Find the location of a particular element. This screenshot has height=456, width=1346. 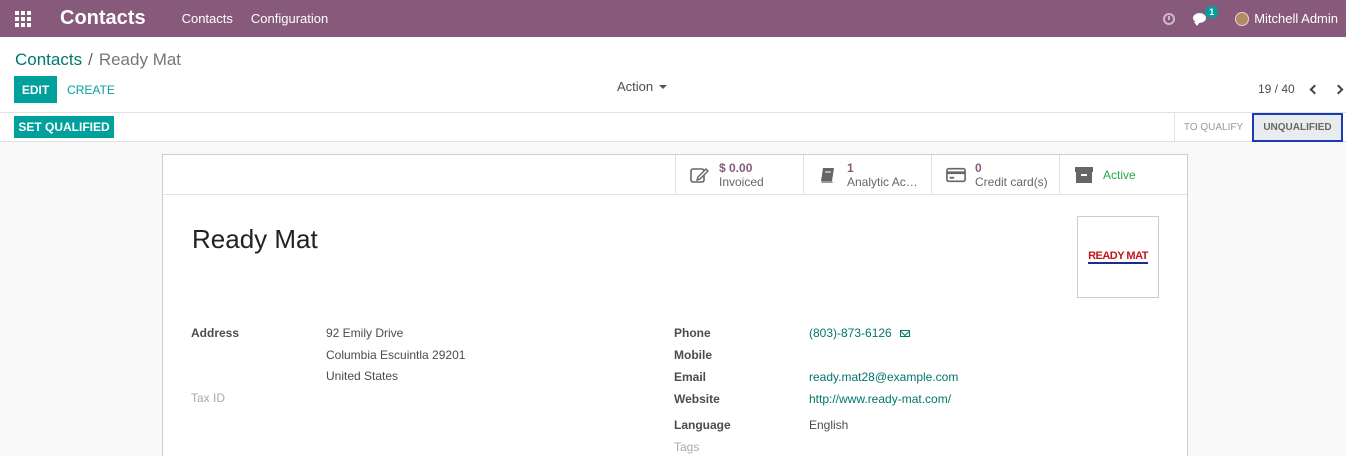

logo-text: READY MAT is located at coordinates (1118, 257).